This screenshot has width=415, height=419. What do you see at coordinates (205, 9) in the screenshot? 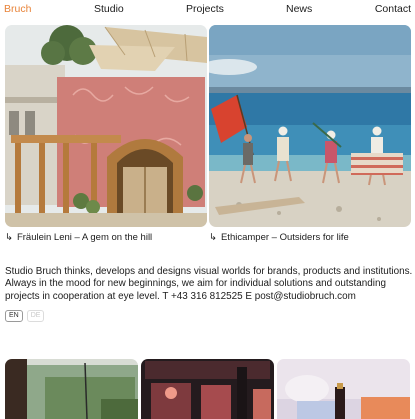
I see `nav-link-projects: Projects` at bounding box center [205, 9].